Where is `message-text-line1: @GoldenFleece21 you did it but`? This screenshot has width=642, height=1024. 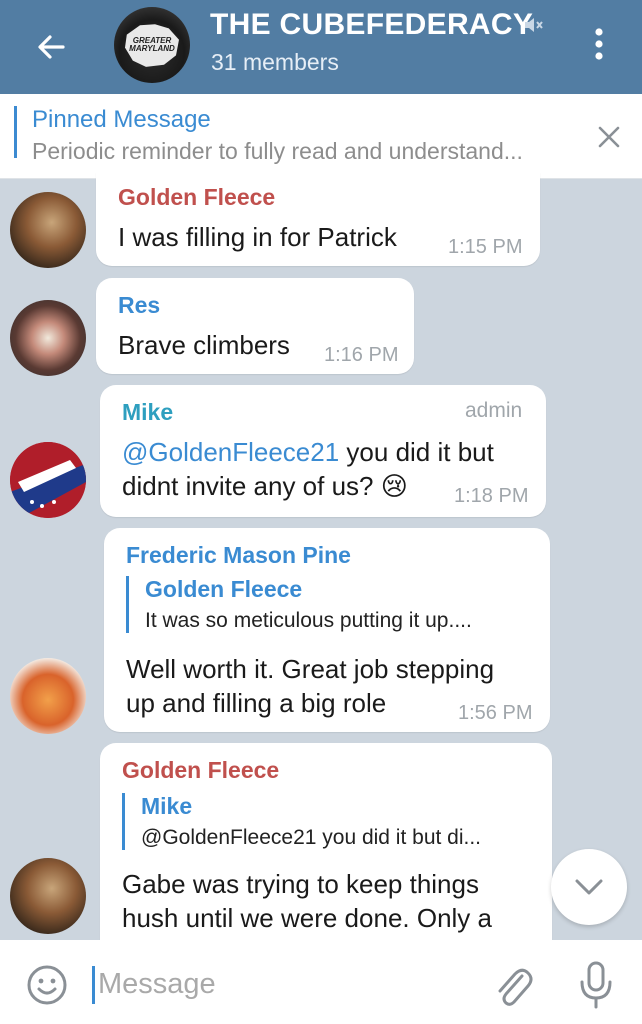
message-text-line1: @GoldenFleece21 you did it but is located at coordinates (308, 452).